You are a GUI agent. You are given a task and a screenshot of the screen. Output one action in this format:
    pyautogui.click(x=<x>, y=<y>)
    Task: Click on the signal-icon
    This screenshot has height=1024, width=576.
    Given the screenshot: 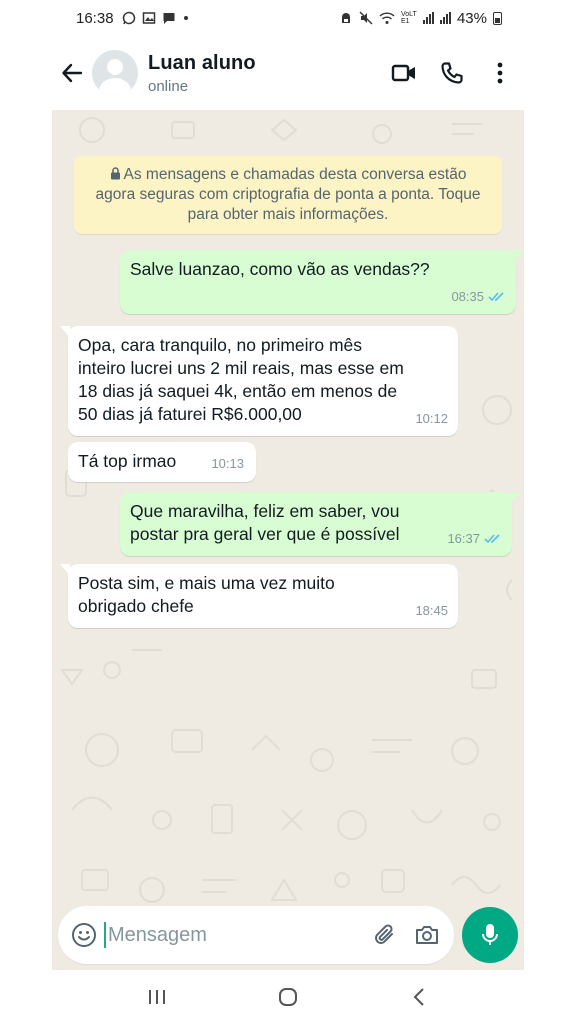 What is the action you would take?
    pyautogui.click(x=428, y=18)
    